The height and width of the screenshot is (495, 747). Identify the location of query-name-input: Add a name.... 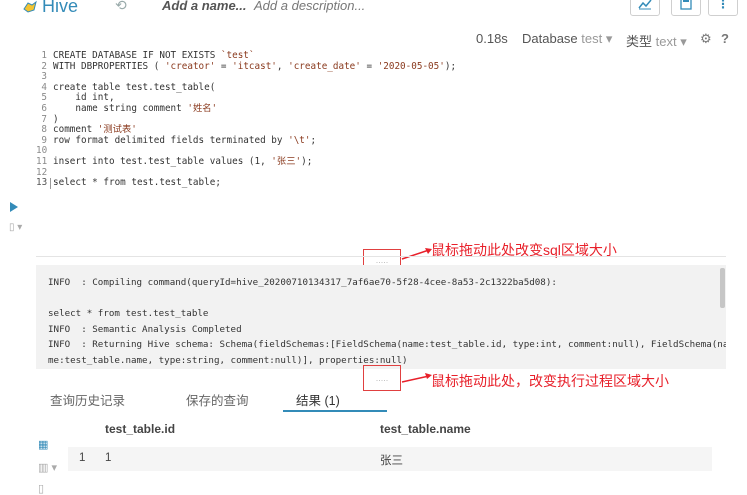
(204, 6).